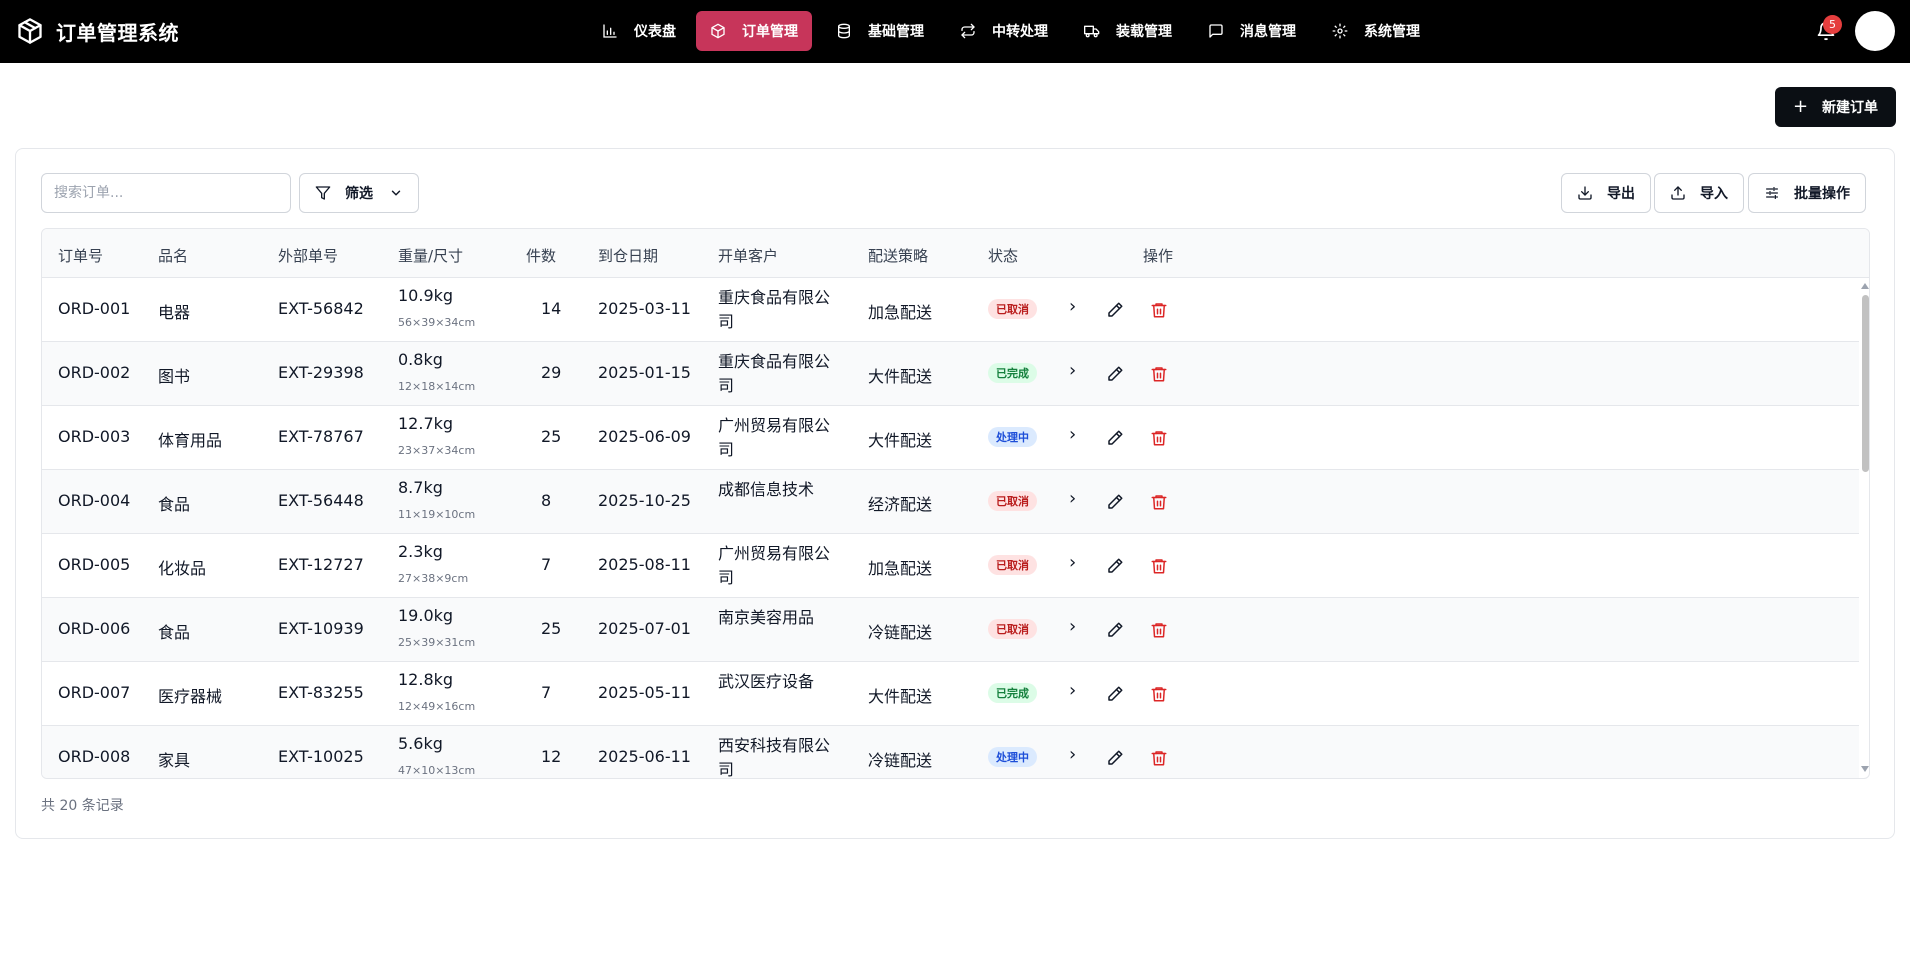 This screenshot has width=1910, height=953. Describe the element at coordinates (900, 568) in the screenshot. I see `delivery-strategy: 加急配送` at that location.